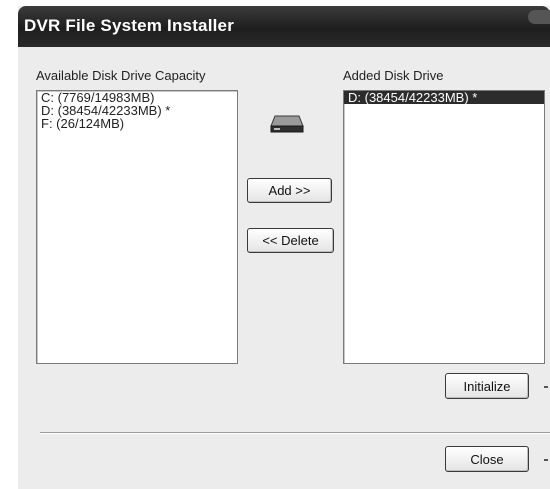 This screenshot has height=489, width=550. I want to click on close-button: Close, so click(487, 459).